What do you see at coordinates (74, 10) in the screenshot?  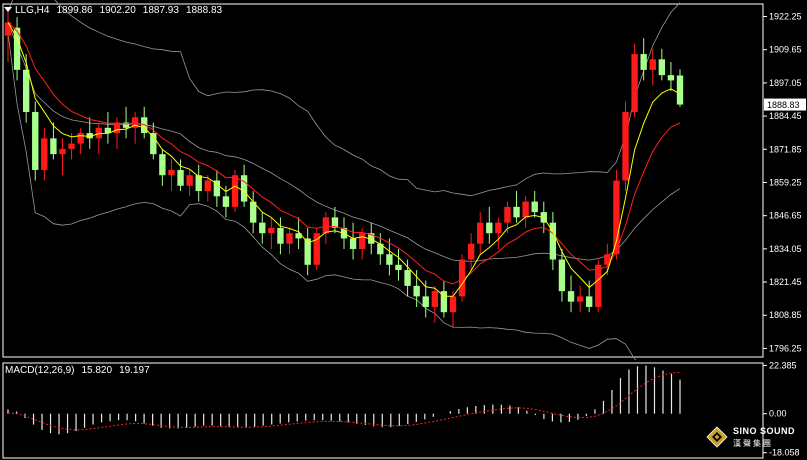 I see `open-value: 1899.86` at bounding box center [74, 10].